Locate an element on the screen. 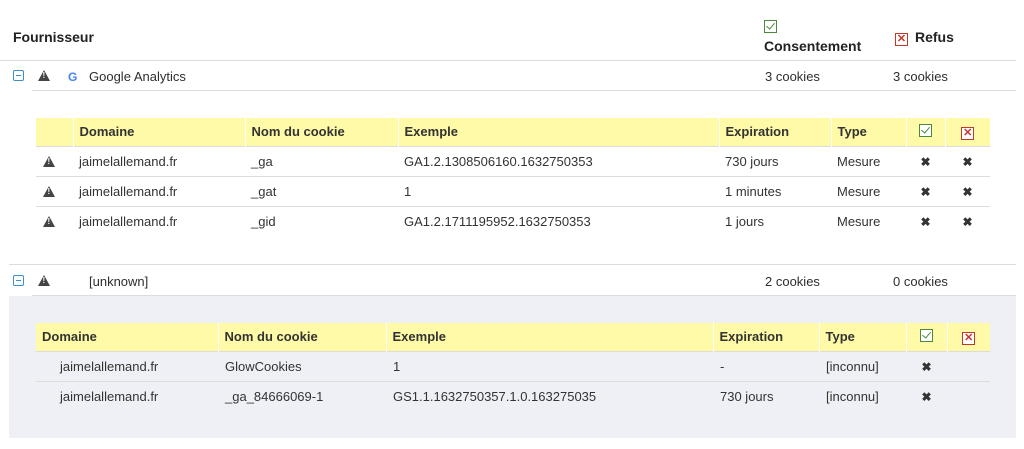 This screenshot has width=1024, height=449. vendor-consent-count: 3 cookies is located at coordinates (792, 76).